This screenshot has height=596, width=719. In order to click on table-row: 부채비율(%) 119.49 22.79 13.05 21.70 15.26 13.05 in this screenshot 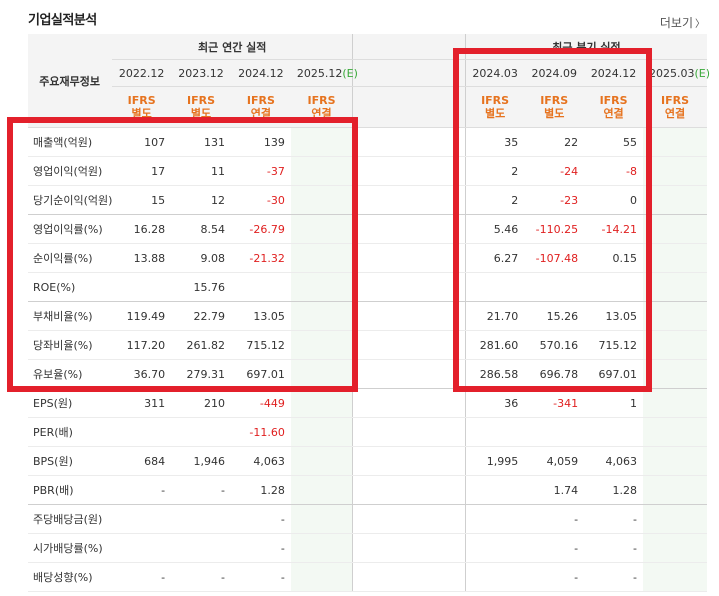, I will do `click(367, 316)`.